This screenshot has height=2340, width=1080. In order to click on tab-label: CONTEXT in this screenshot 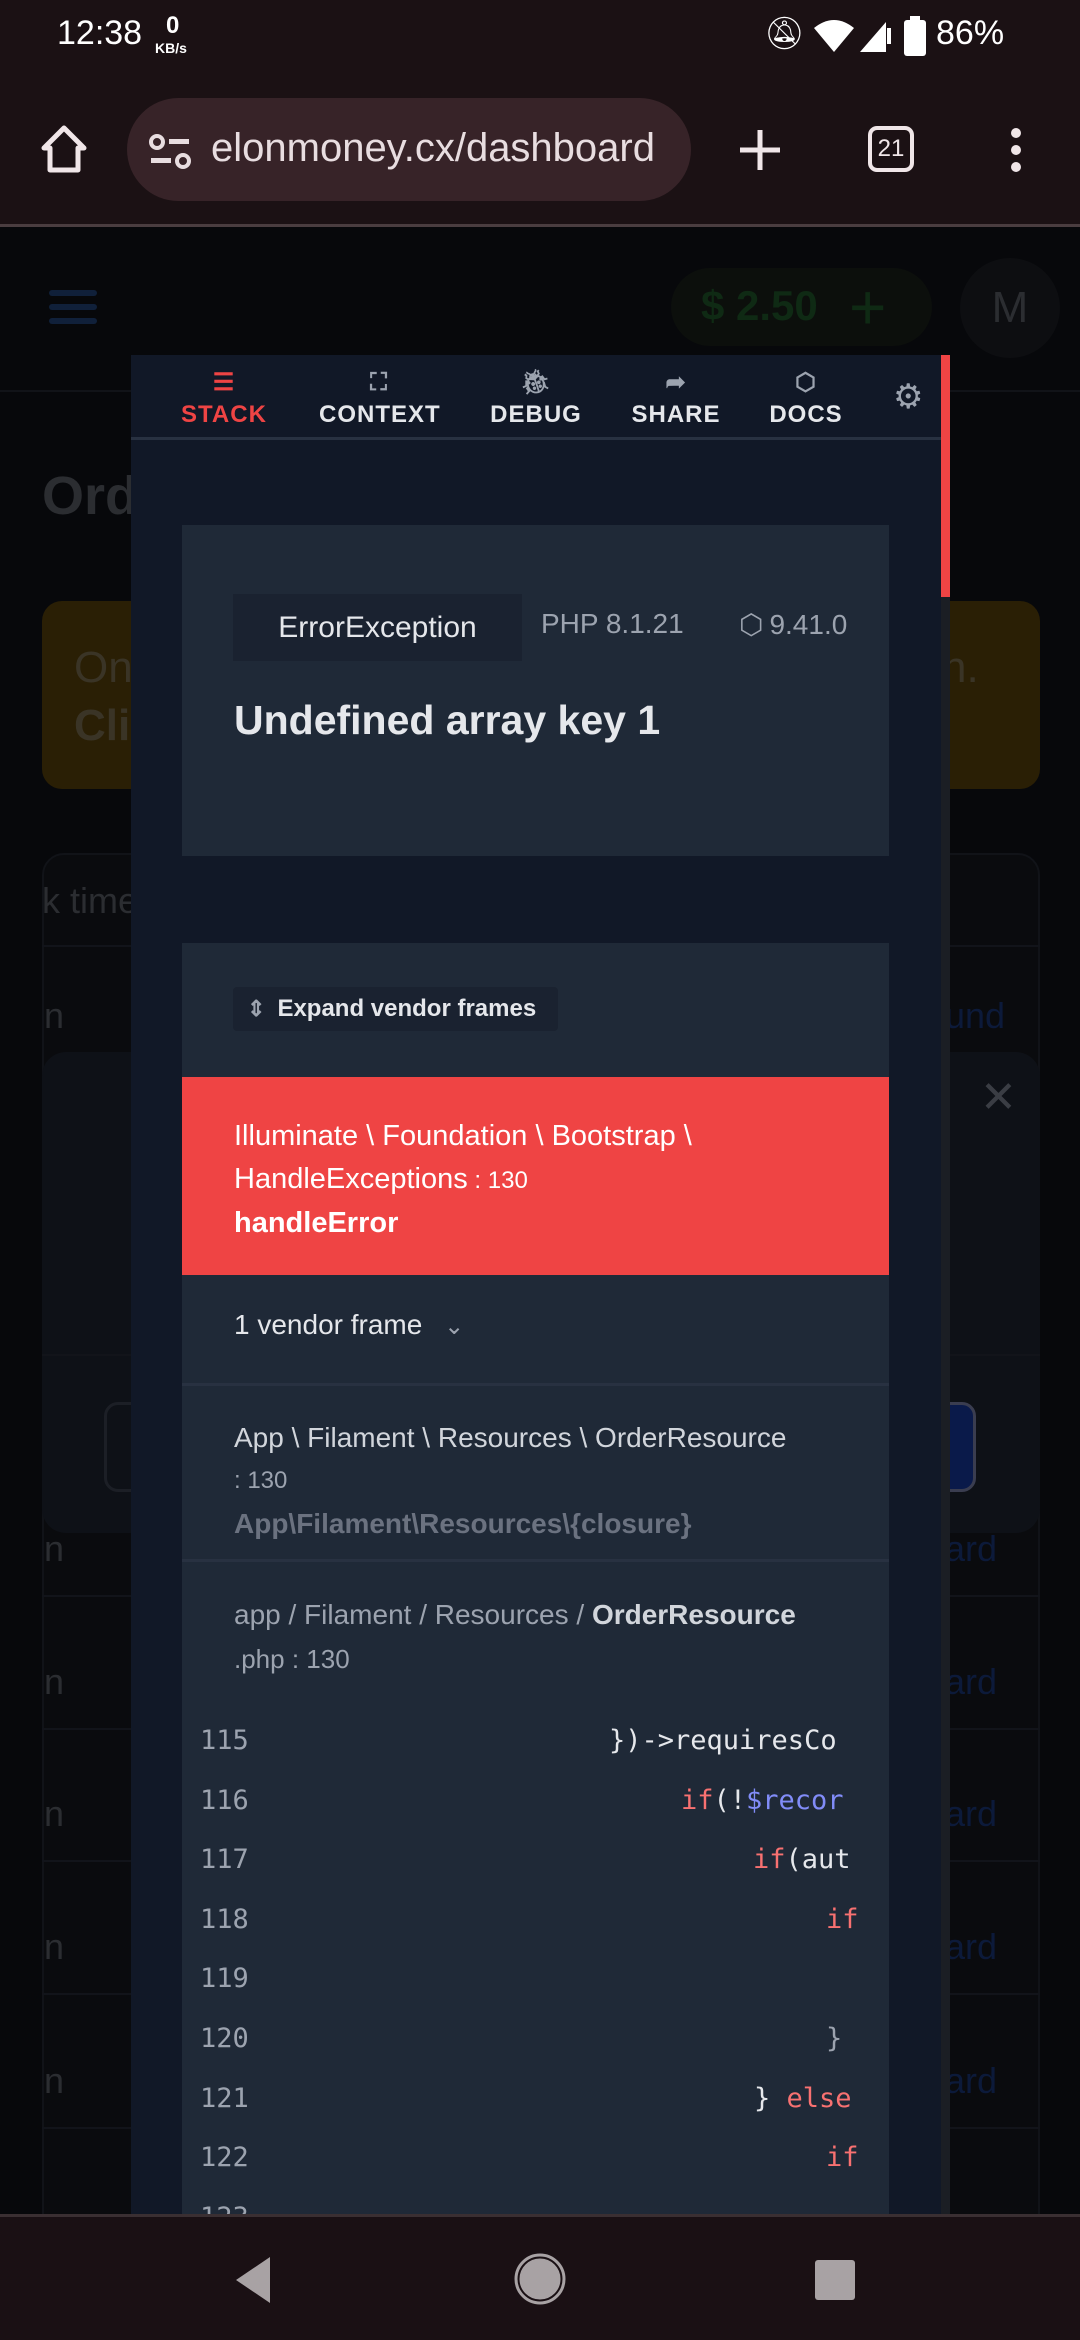, I will do `click(380, 414)`.